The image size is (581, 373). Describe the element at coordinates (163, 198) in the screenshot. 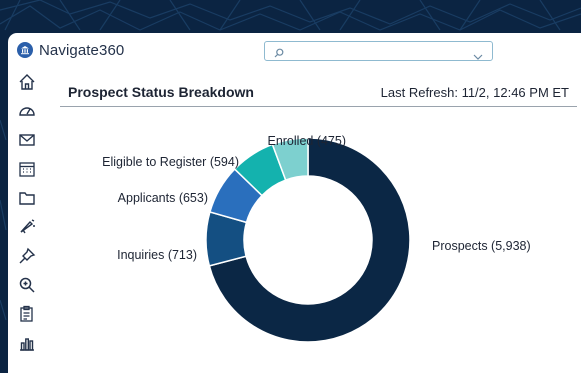

I see `slice-label-applicants: Applicants (653)` at that location.